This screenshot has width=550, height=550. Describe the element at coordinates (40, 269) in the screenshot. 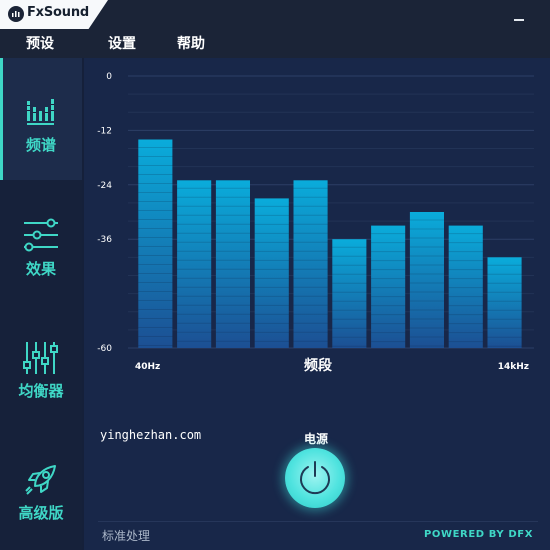

I see `sidebar-item-label: 效果` at that location.